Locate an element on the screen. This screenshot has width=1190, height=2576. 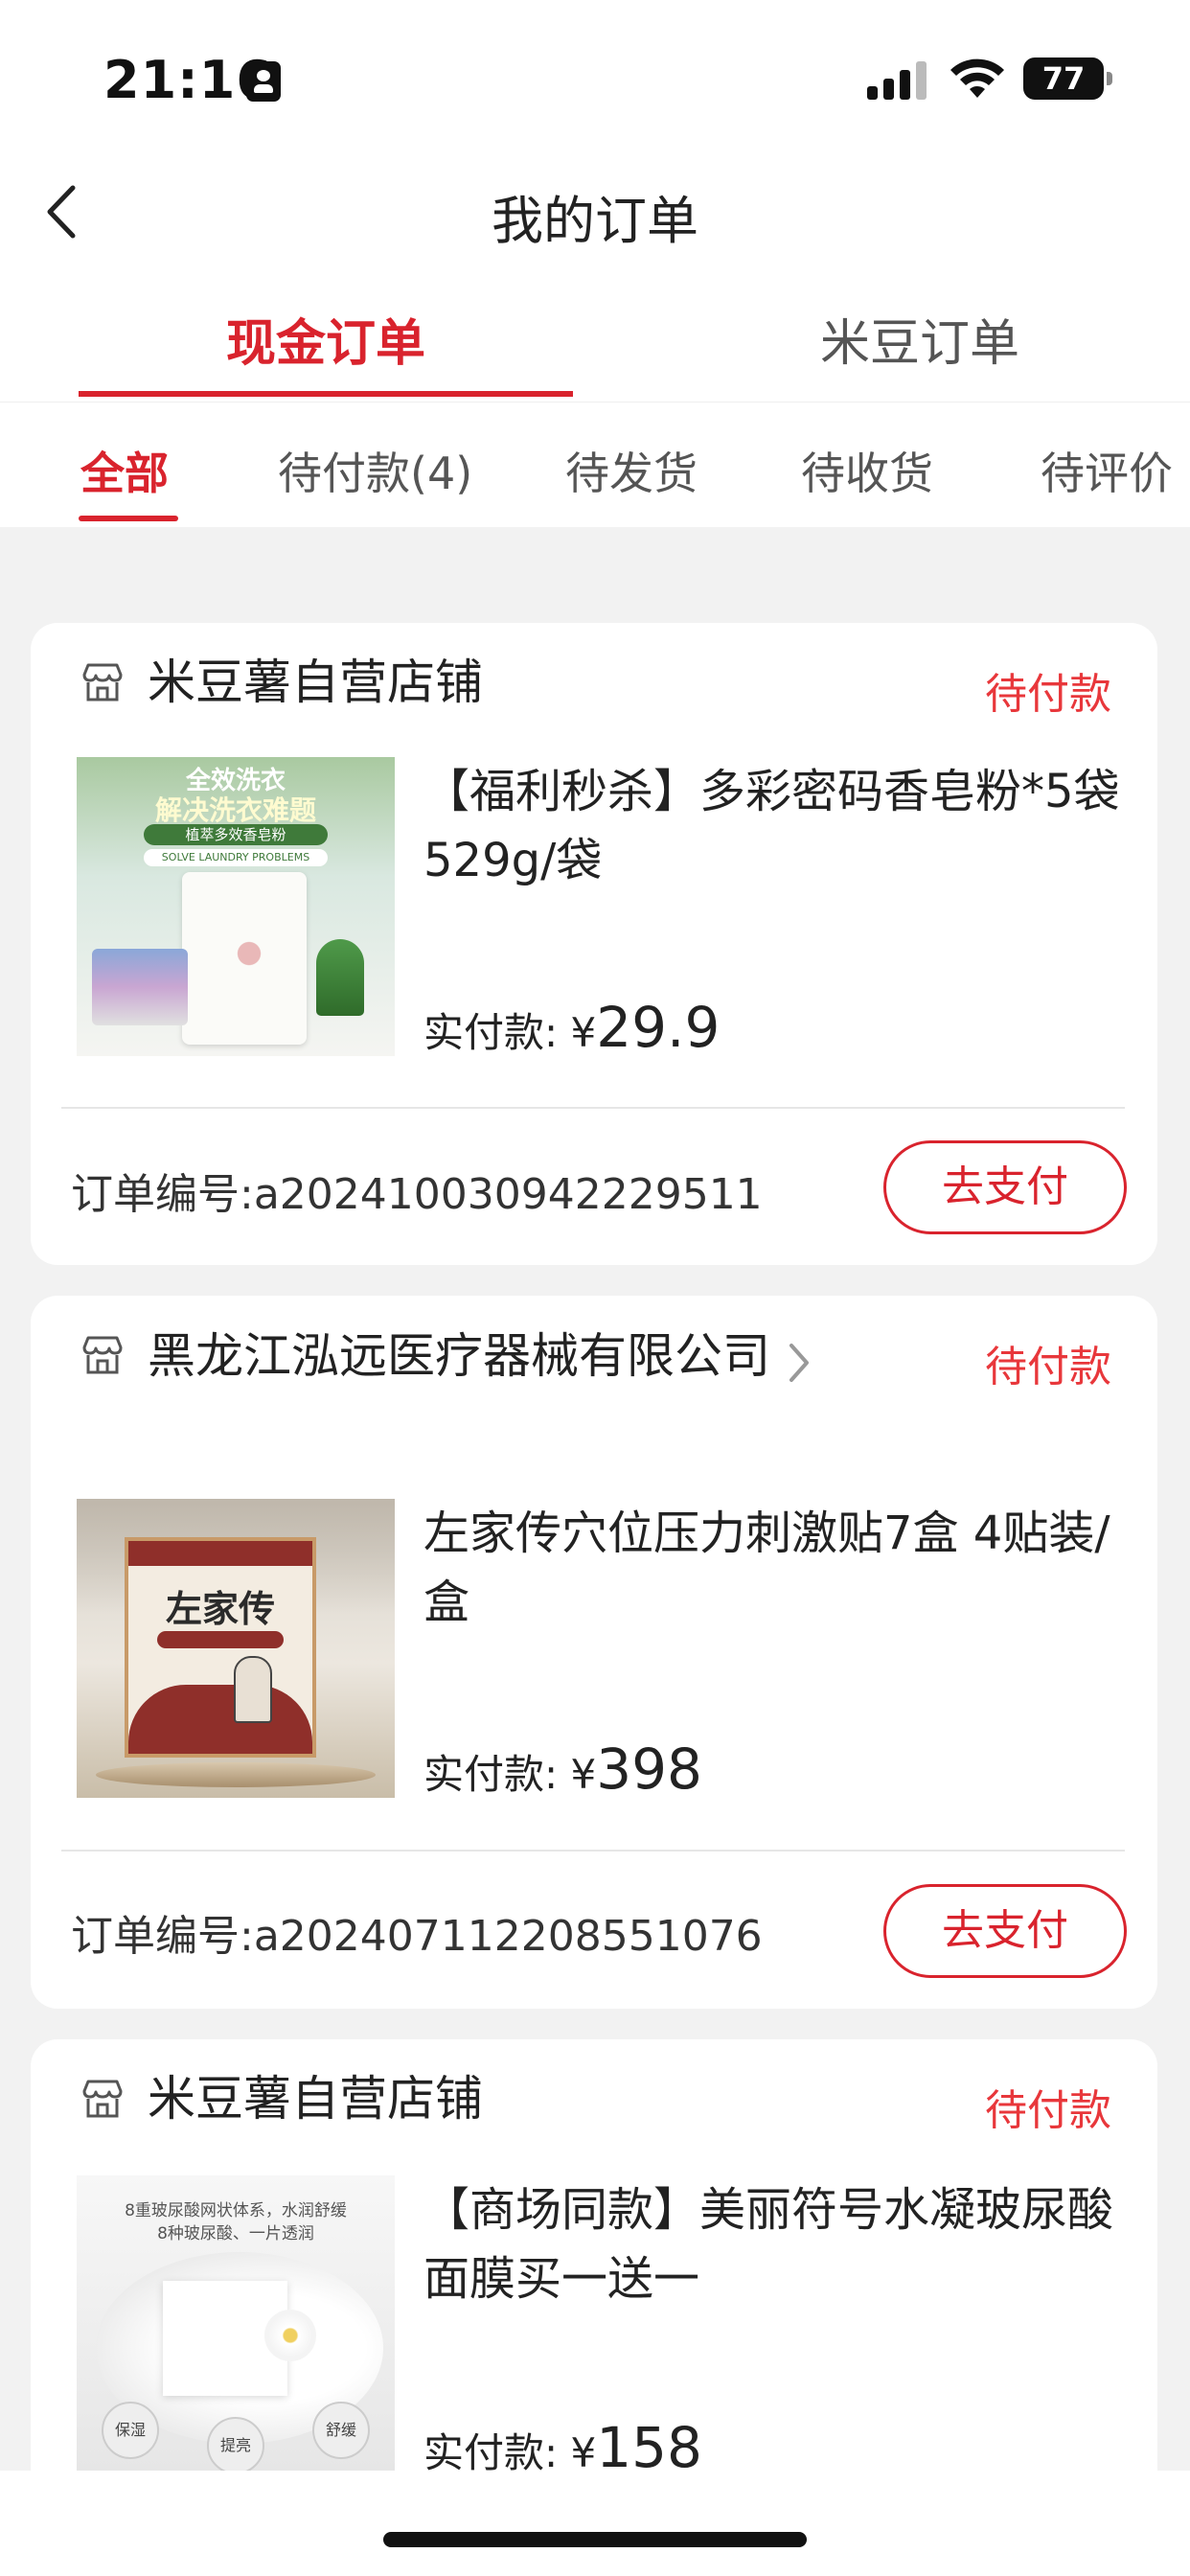
status-bar: 21:16 77 is located at coordinates (595, 72).